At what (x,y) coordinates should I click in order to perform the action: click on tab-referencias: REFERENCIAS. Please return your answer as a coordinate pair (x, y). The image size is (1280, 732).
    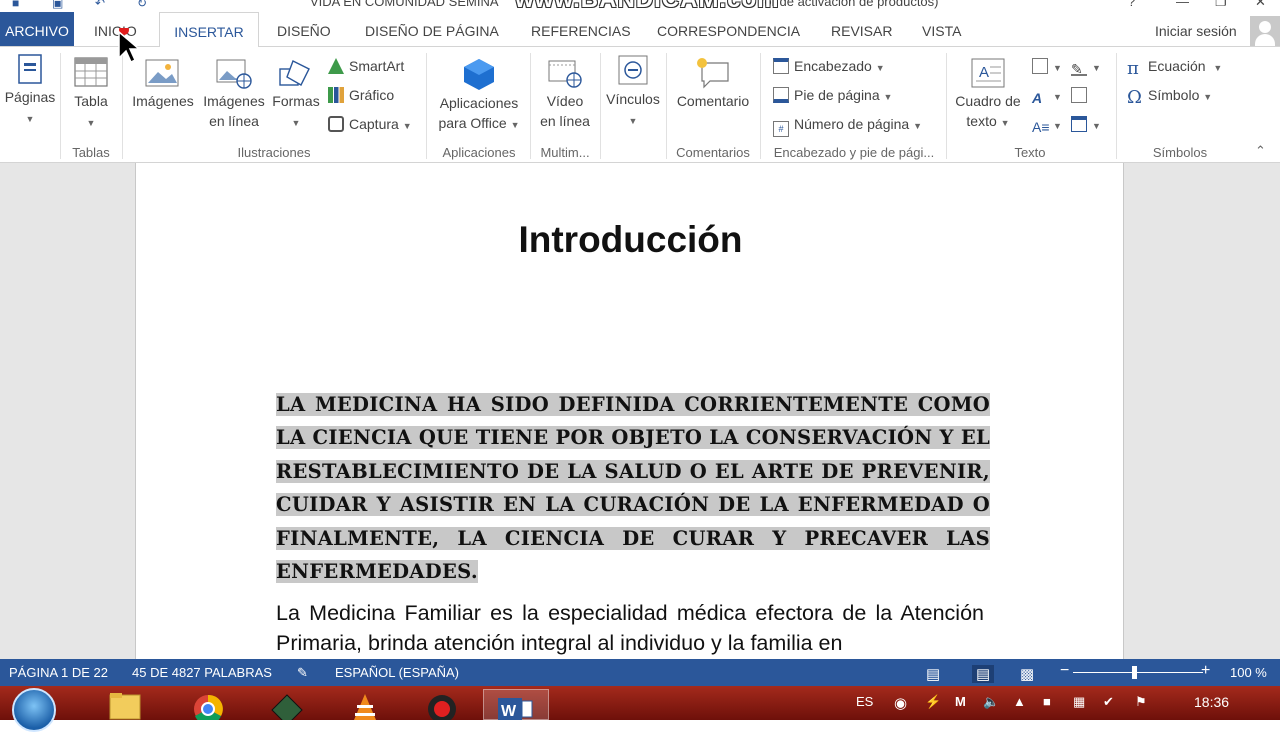
    Looking at the image, I should click on (581, 29).